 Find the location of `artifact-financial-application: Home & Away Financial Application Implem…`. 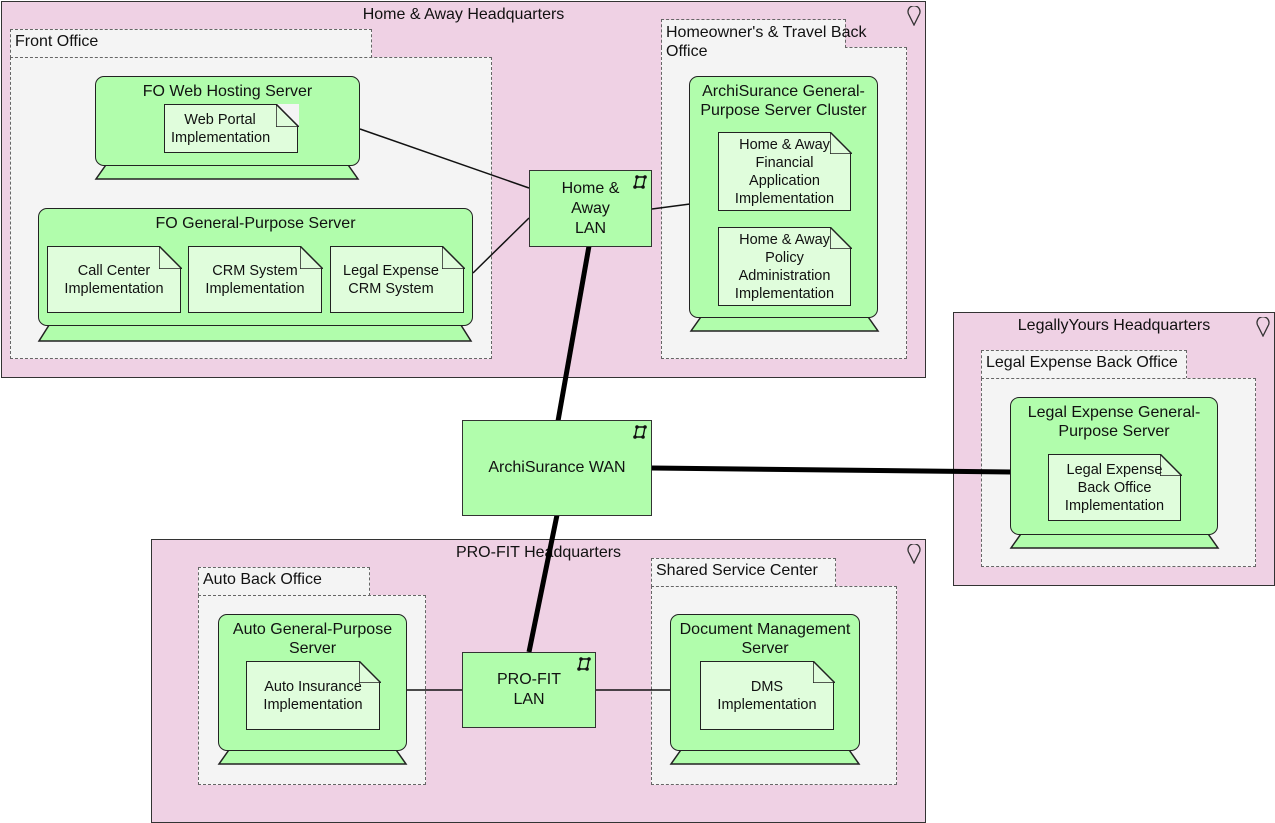

artifact-financial-application: Home & Away Financial Application Implem… is located at coordinates (785, 171).